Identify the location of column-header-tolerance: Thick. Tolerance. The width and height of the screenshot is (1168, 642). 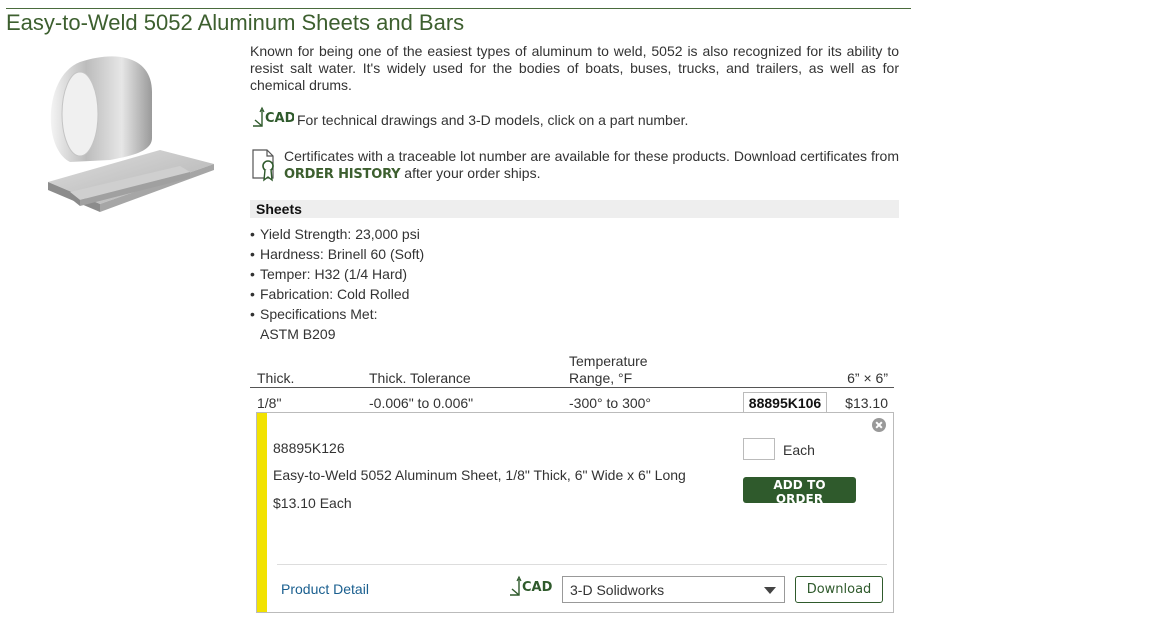
(420, 378).